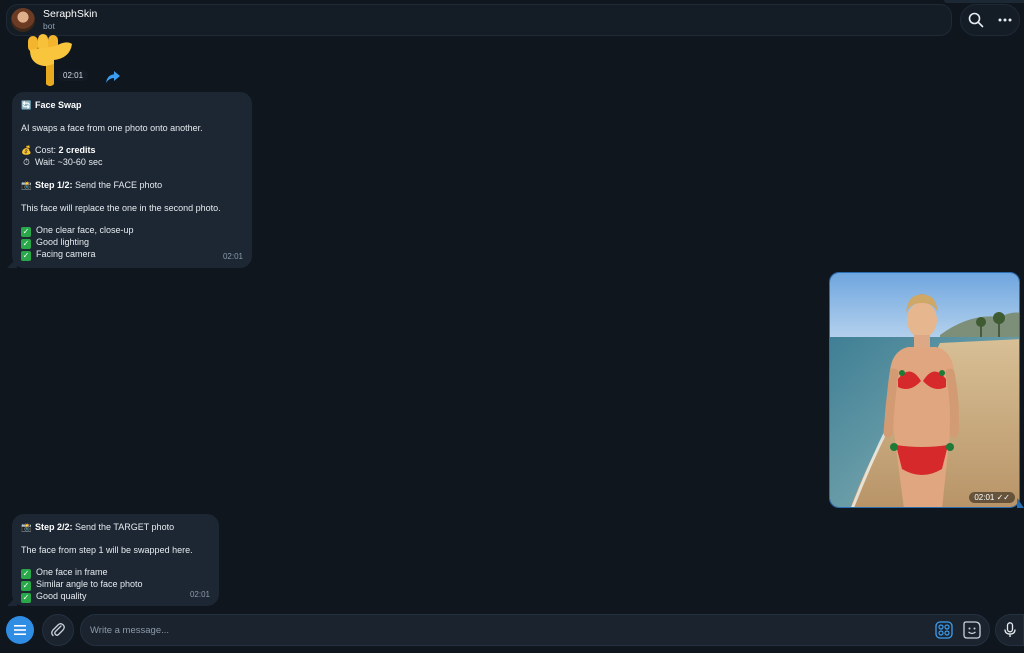 This screenshot has width=1024, height=653. I want to click on message-title: Face Swap, so click(58, 105).